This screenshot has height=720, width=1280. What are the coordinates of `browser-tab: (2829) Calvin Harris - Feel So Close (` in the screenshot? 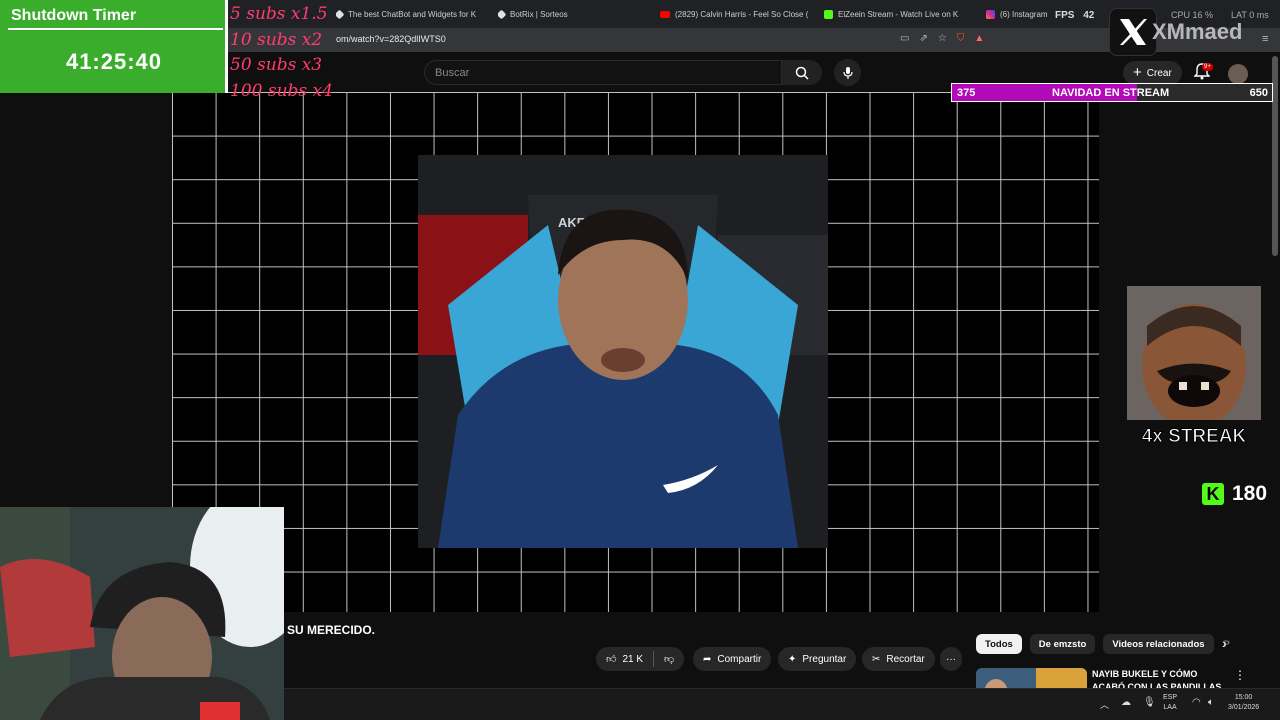 It's located at (734, 14).